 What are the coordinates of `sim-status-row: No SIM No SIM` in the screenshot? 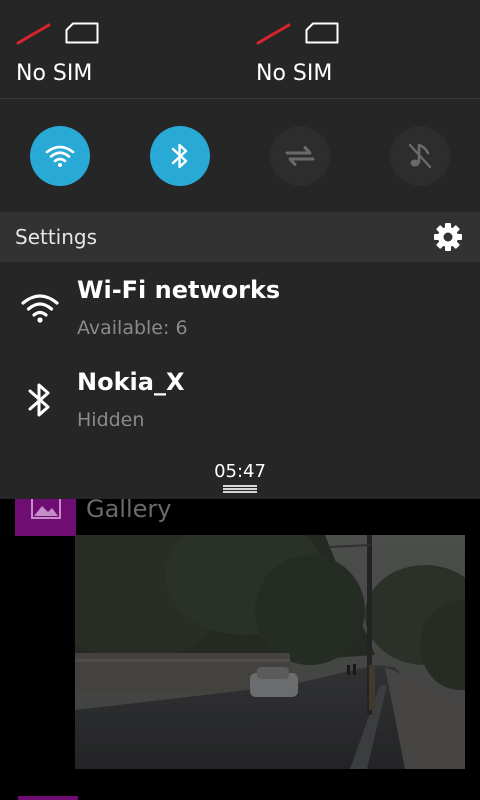 It's located at (240, 49).